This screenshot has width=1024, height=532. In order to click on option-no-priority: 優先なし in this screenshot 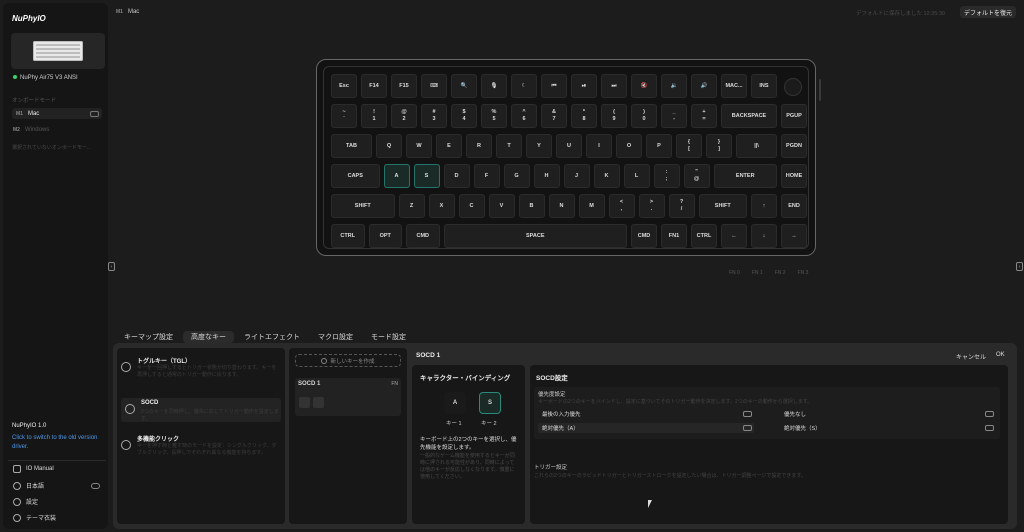, I will do `click(888, 414)`.